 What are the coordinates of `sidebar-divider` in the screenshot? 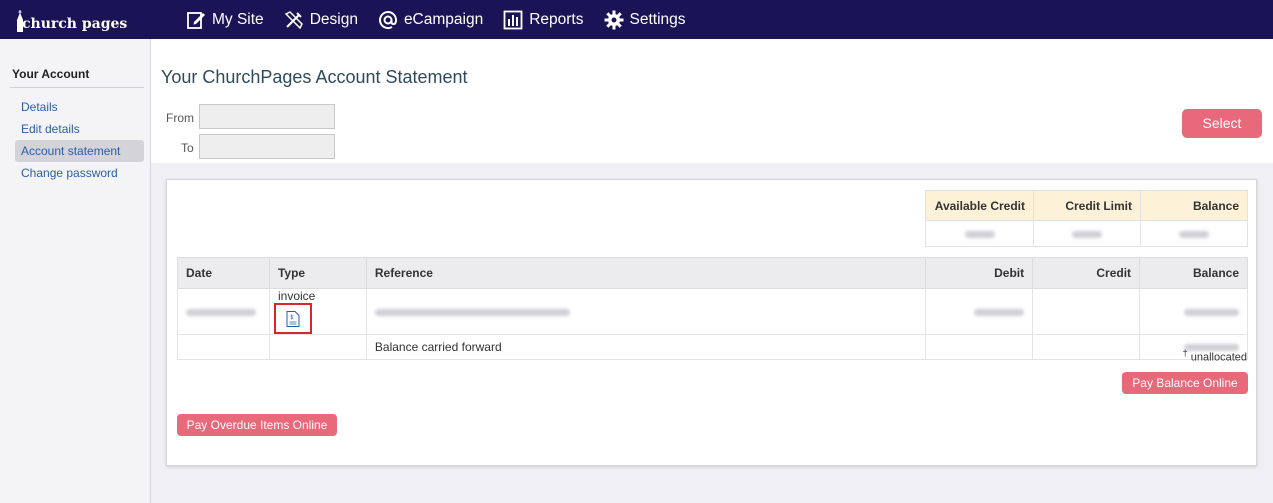 It's located at (77, 87).